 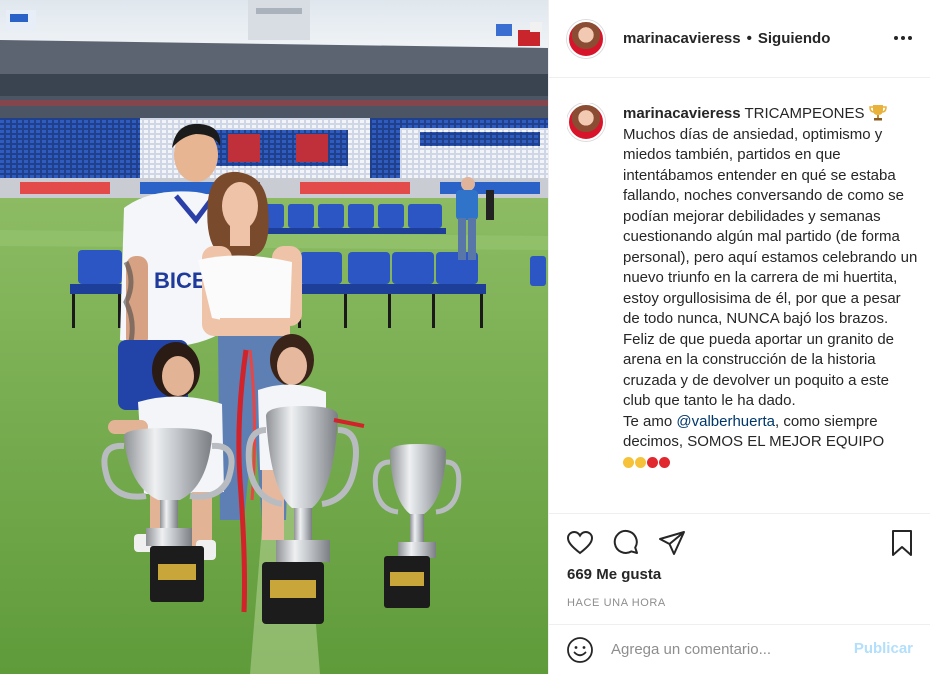 I want to click on author-avatar, so click(x=586, y=38).